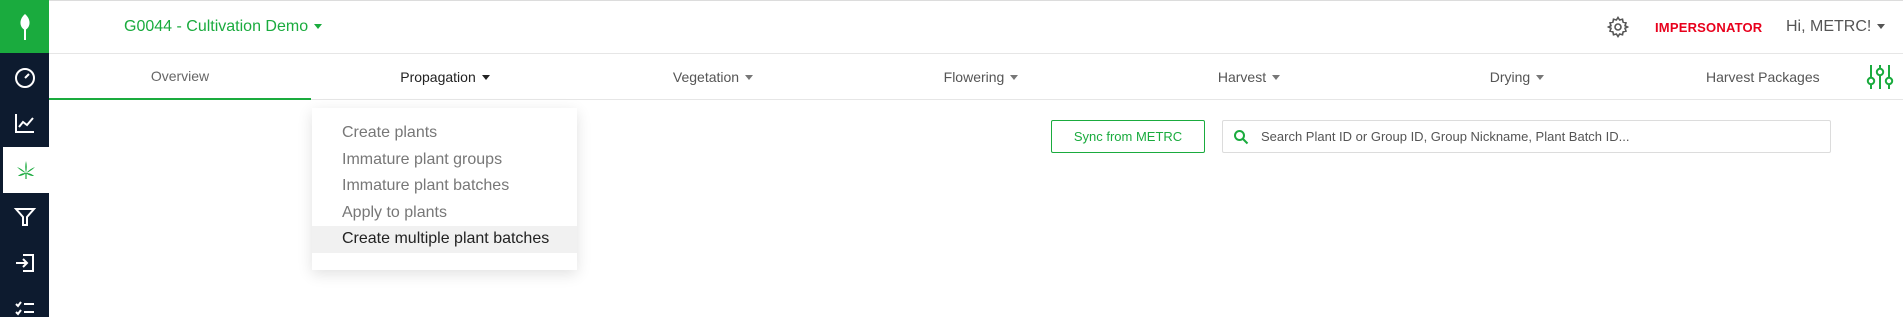  I want to click on tab-overview: Overview, so click(180, 77).